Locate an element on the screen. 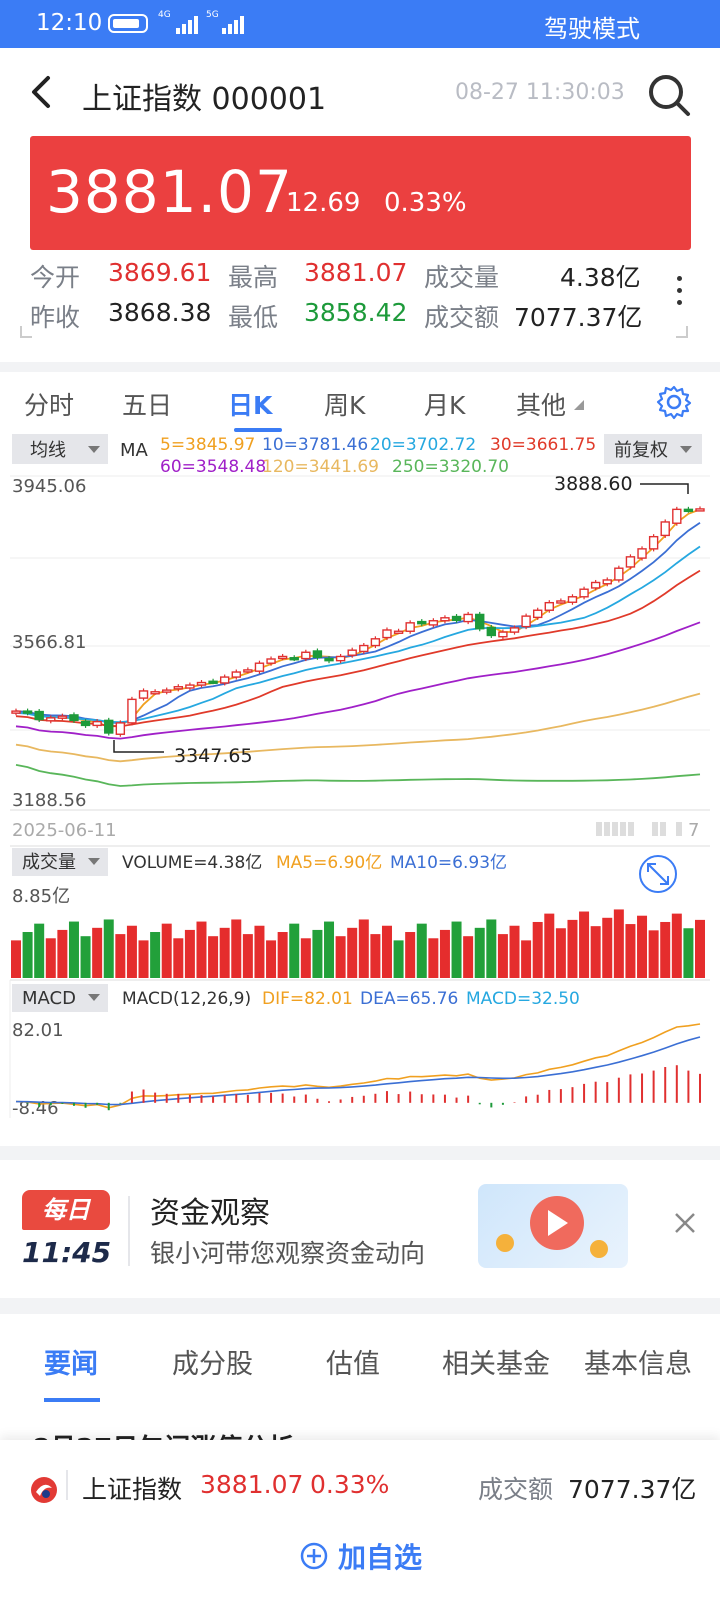 This screenshot has width=720, height=1600. tab-weekly-k: 周K is located at coordinates (344, 404).